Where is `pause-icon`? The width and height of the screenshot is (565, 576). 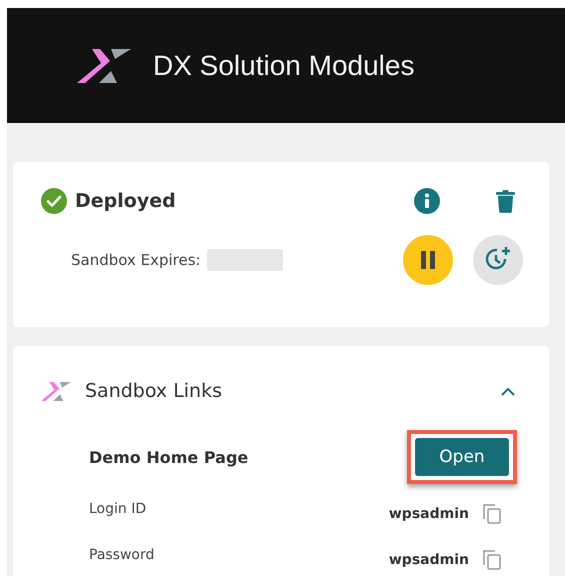
pause-icon is located at coordinates (428, 260).